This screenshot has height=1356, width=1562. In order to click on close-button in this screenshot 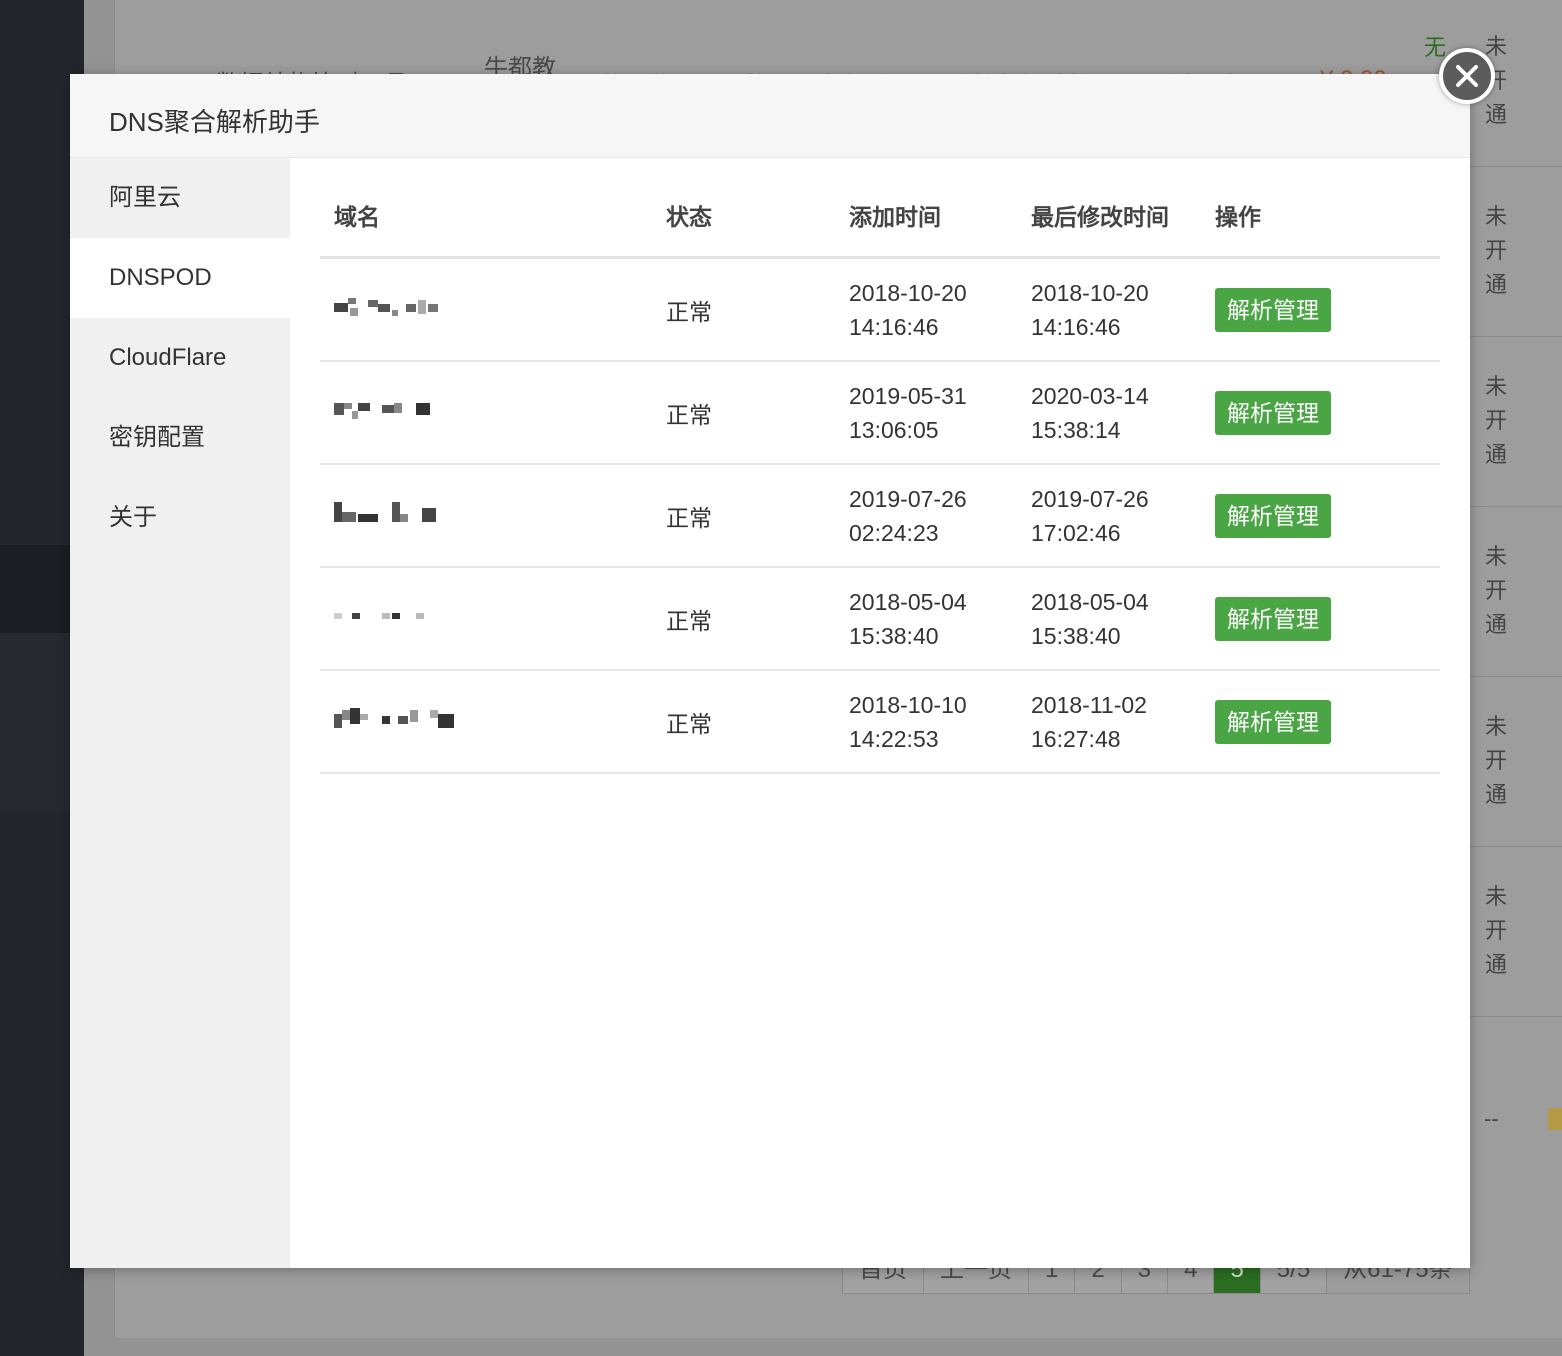, I will do `click(1467, 76)`.